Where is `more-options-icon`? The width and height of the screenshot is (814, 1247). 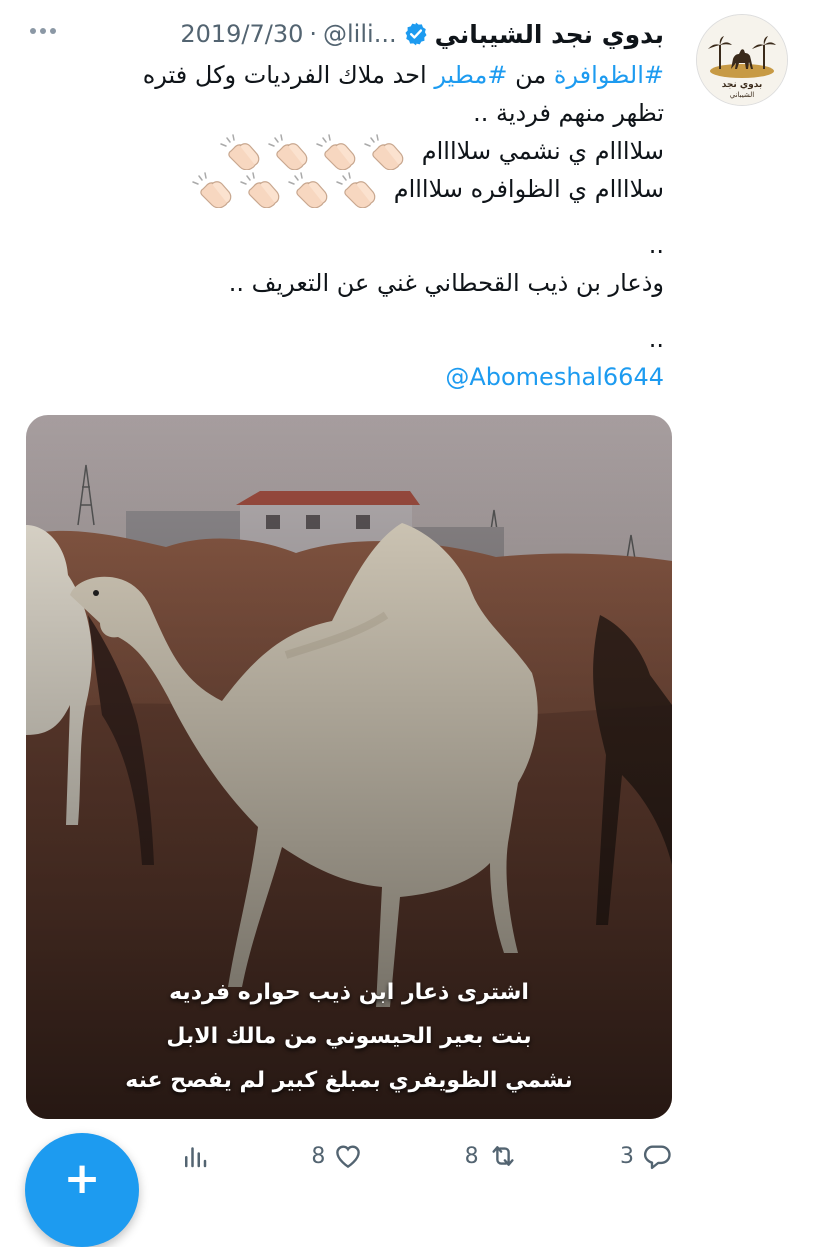
more-options-icon is located at coordinates (43, 31).